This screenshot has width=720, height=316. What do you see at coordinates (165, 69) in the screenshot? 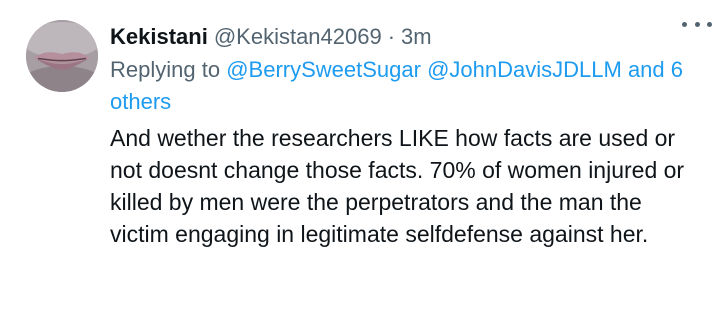
I see `replying-prefix: Replying to` at bounding box center [165, 69].